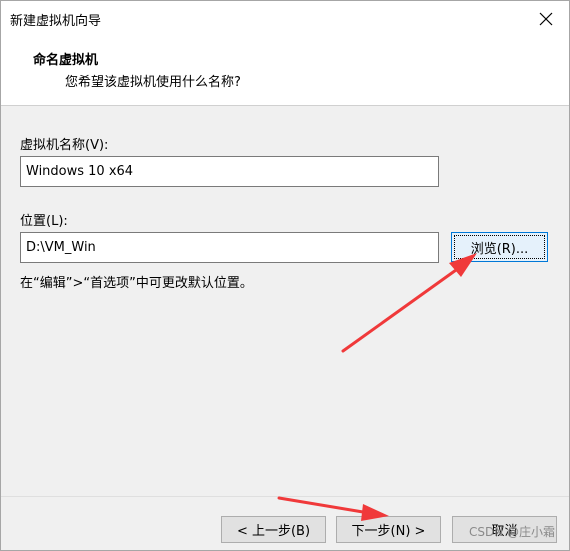 The height and width of the screenshot is (551, 570). I want to click on location-input, so click(229, 247).